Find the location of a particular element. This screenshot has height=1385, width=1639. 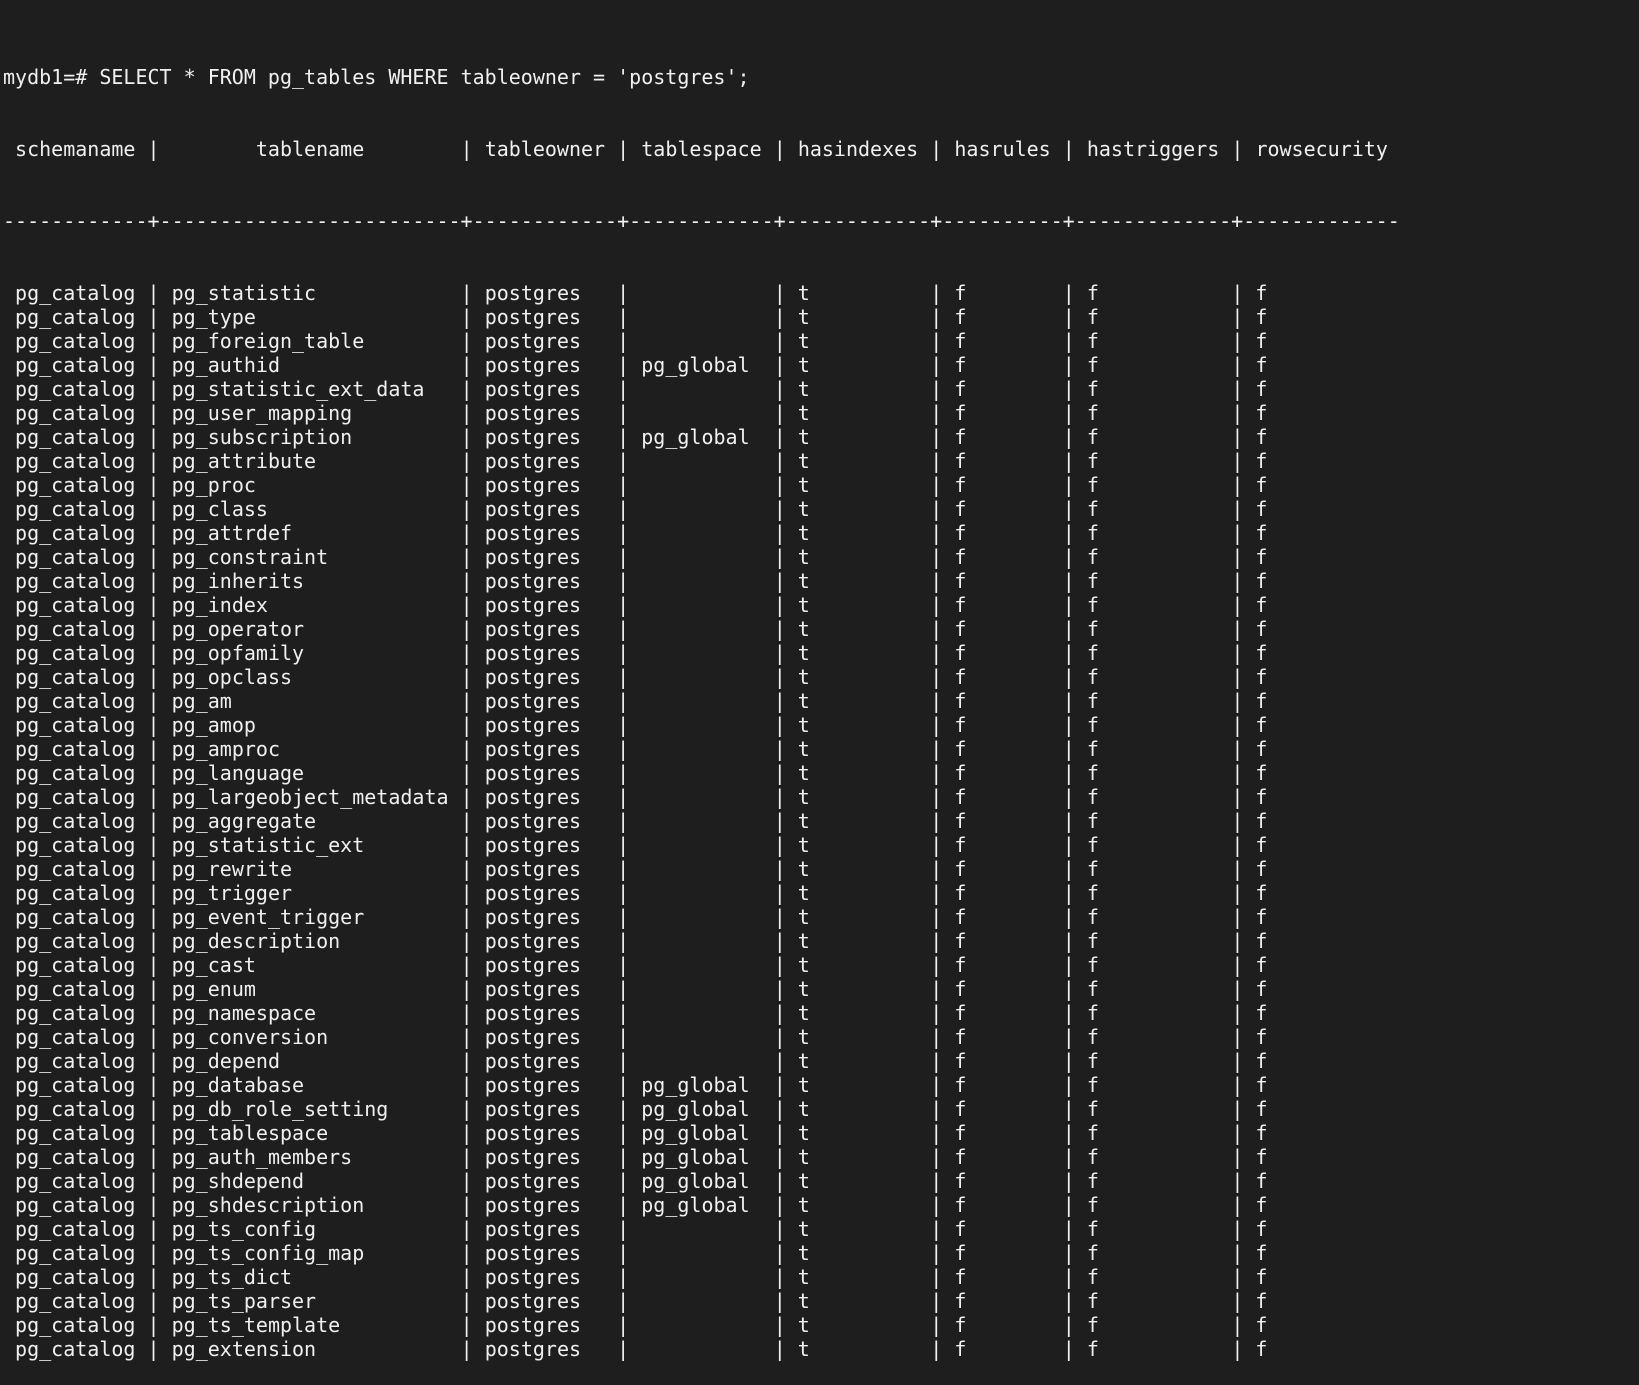

cell-tablename: pg_extension is located at coordinates (244, 1349).